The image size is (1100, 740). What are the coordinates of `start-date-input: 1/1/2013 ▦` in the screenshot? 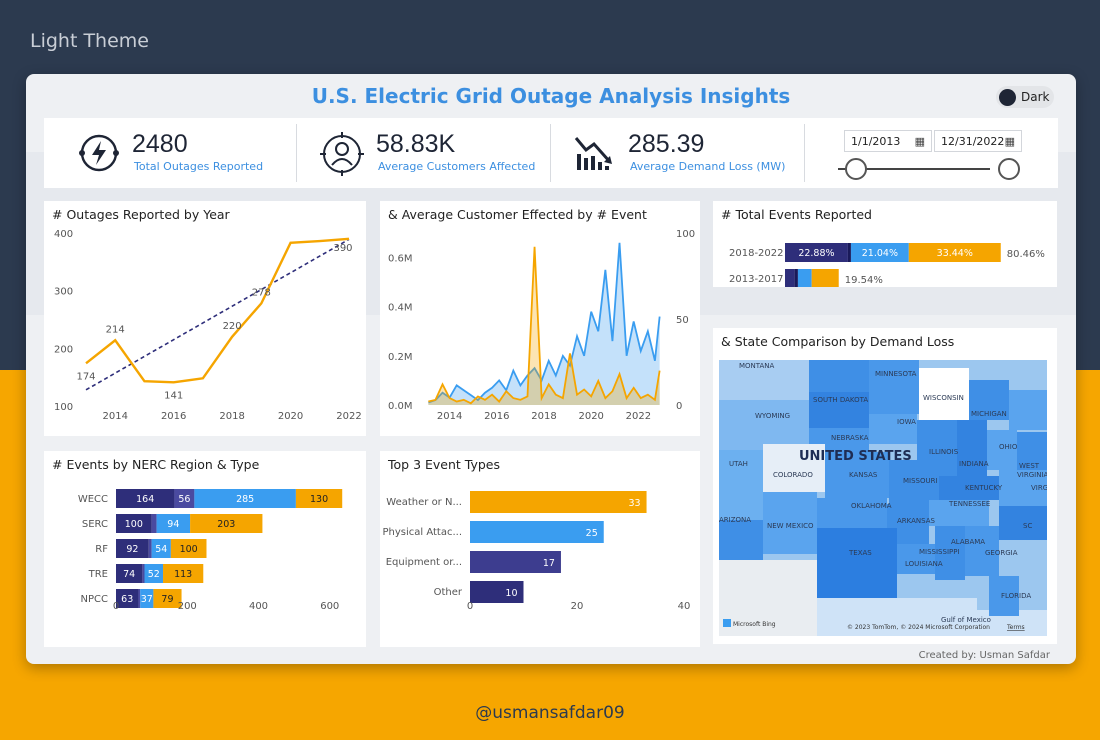 It's located at (888, 141).